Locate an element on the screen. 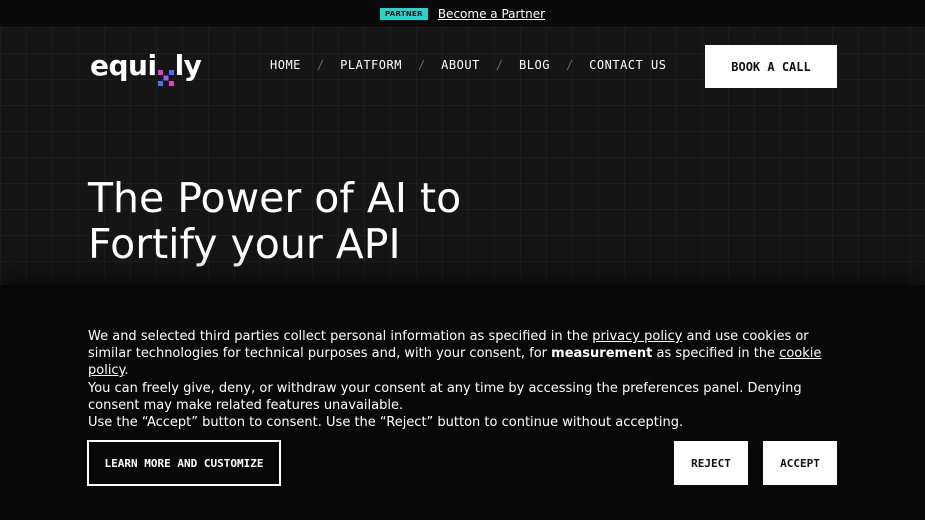 The height and width of the screenshot is (520, 925). nav-blog: BLOG is located at coordinates (534, 65).